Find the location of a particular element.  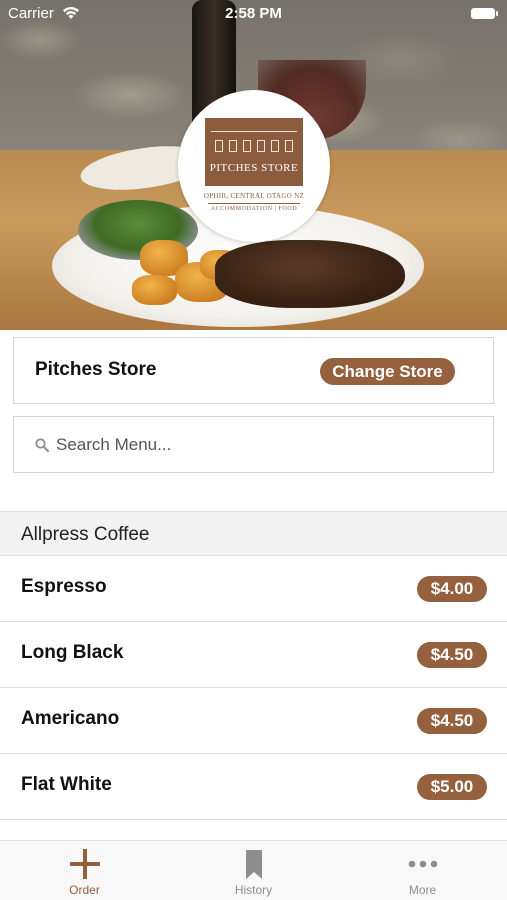

search-input is located at coordinates (266, 445).